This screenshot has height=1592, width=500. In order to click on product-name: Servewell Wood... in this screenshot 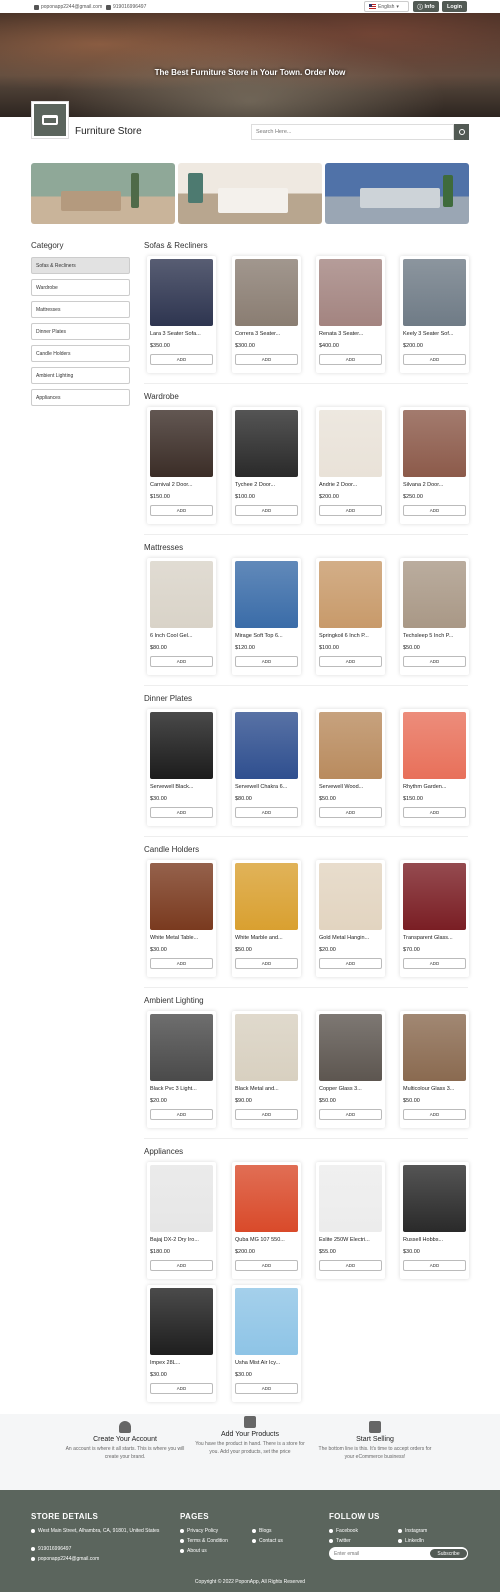, I will do `click(351, 787)`.